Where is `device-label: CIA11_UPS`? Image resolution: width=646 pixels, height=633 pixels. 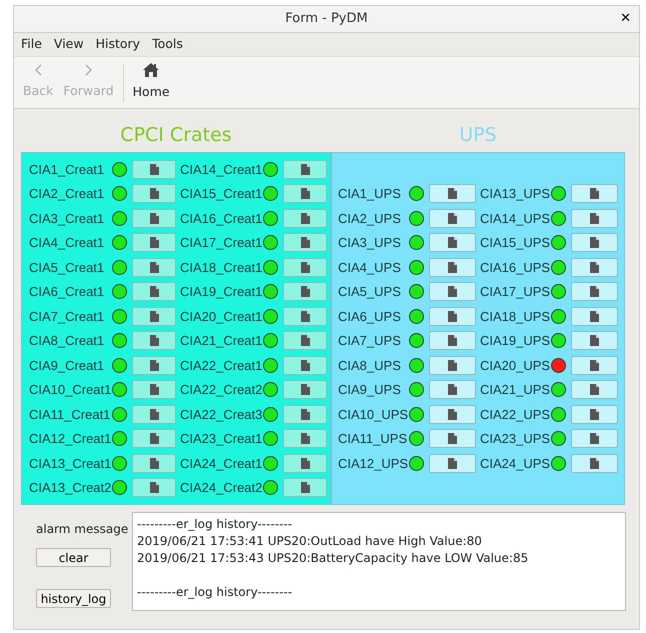 device-label: CIA11_UPS is located at coordinates (373, 439).